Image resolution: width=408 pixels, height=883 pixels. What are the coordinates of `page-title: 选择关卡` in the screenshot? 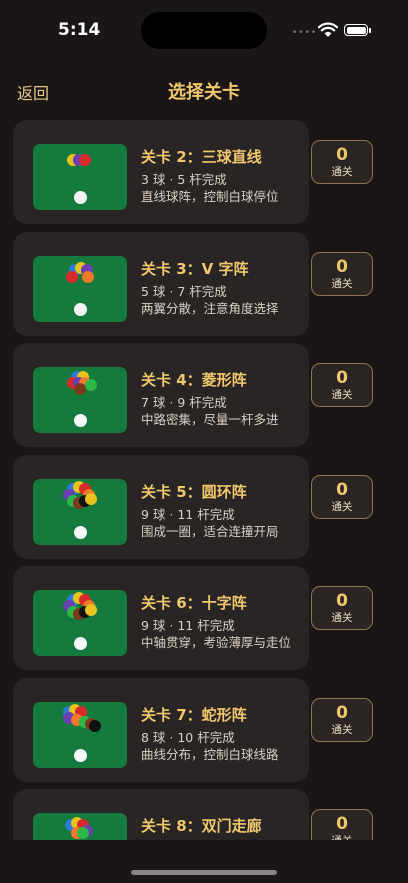 It's located at (204, 92).